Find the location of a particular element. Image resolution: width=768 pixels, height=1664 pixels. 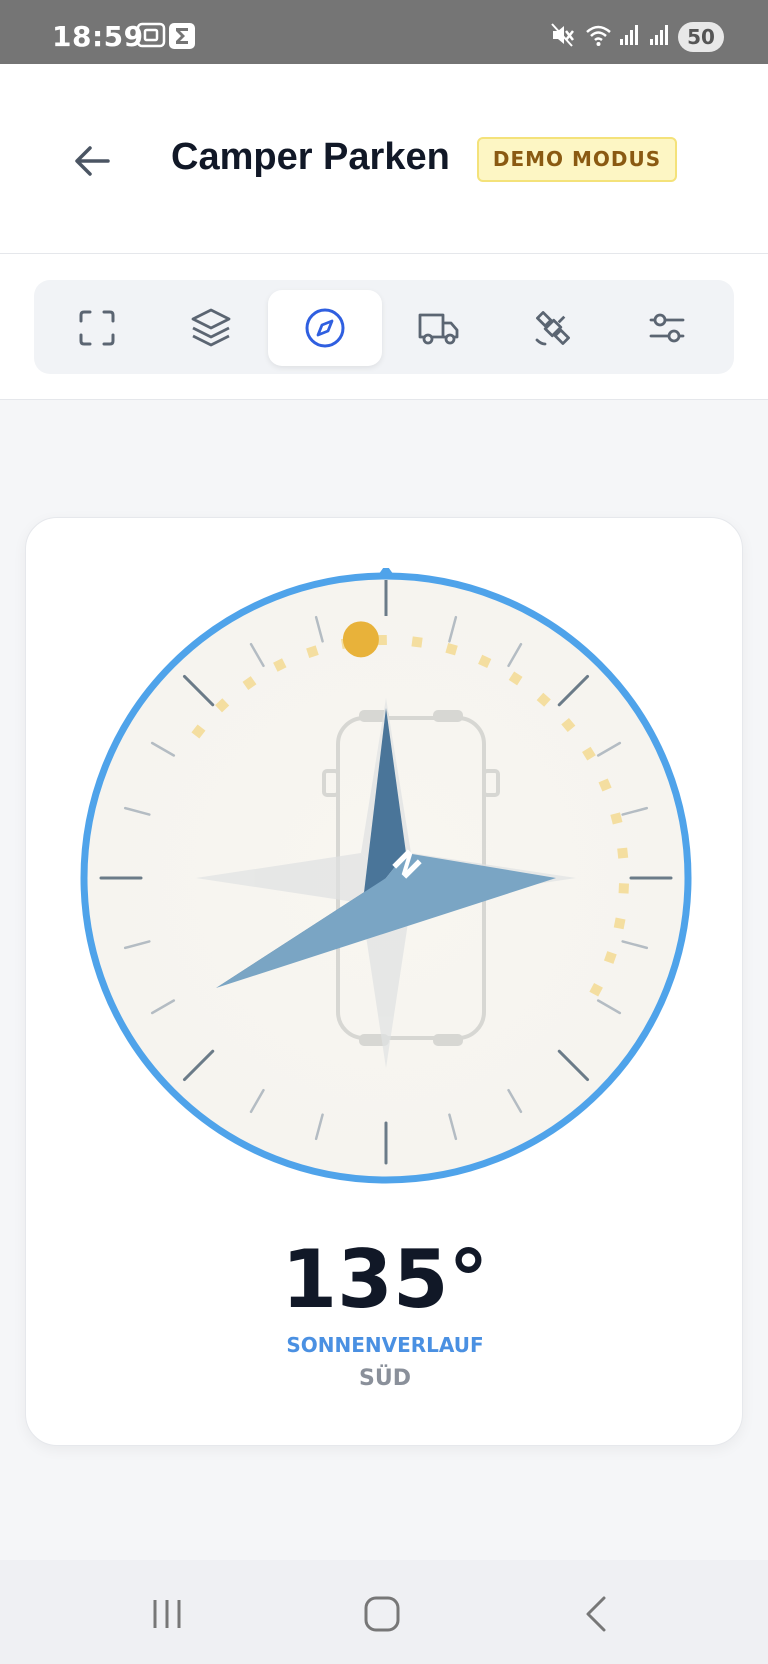

screenshot-icon is located at coordinates (151, 37).